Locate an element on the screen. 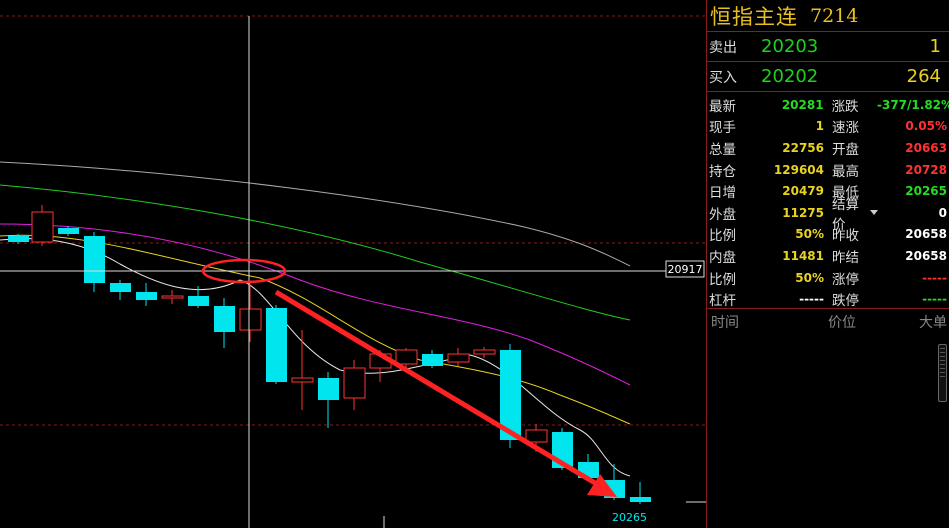 This screenshot has height=528, width=949. stat-label: 涨停 is located at coordinates (845, 279).